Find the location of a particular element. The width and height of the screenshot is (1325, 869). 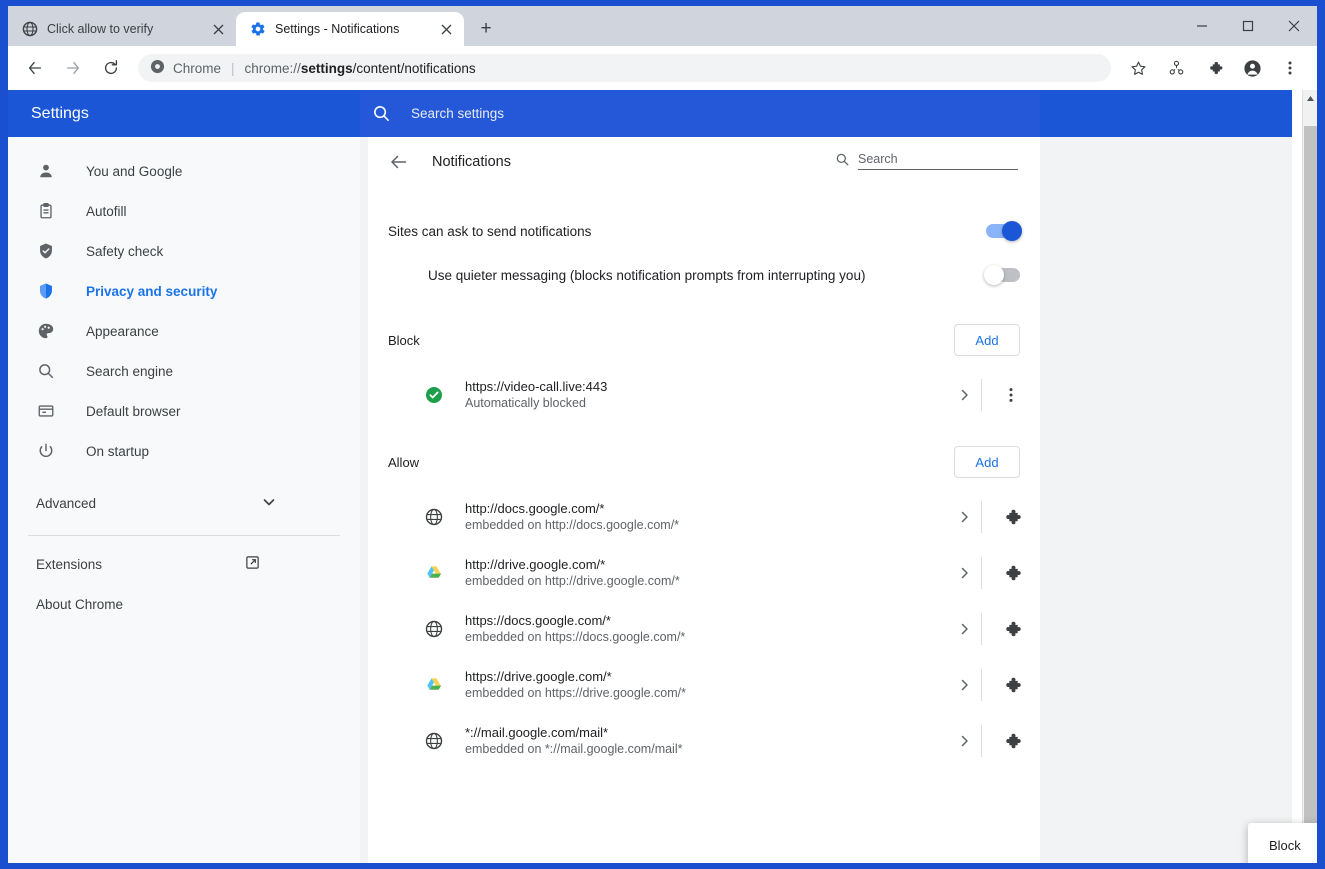

extensions-label: Extensions is located at coordinates (69, 564).